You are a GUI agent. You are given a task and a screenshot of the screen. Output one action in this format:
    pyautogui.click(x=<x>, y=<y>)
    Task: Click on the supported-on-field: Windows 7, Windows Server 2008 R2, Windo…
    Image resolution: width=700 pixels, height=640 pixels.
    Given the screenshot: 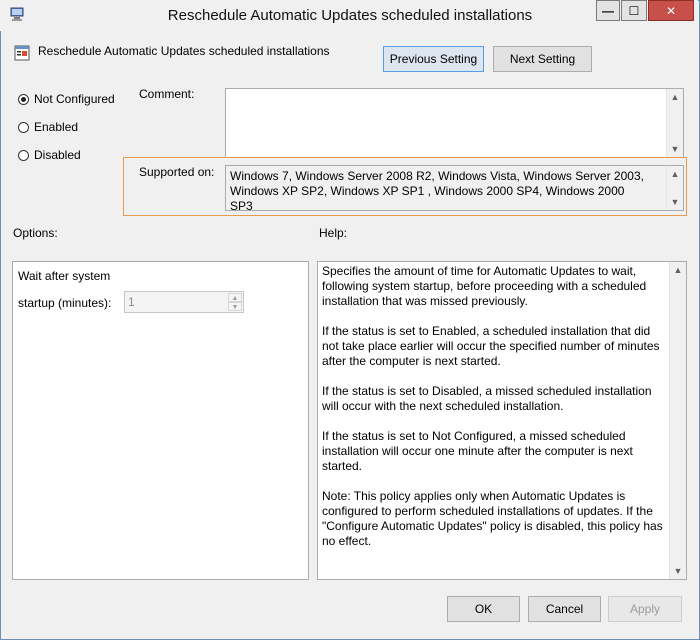 What is the action you would take?
    pyautogui.click(x=454, y=189)
    